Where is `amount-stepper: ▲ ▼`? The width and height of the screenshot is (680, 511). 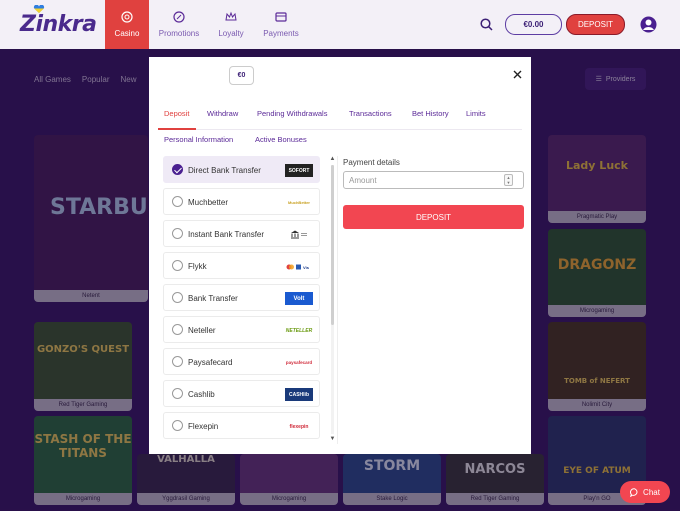 amount-stepper: ▲ ▼ is located at coordinates (508, 180).